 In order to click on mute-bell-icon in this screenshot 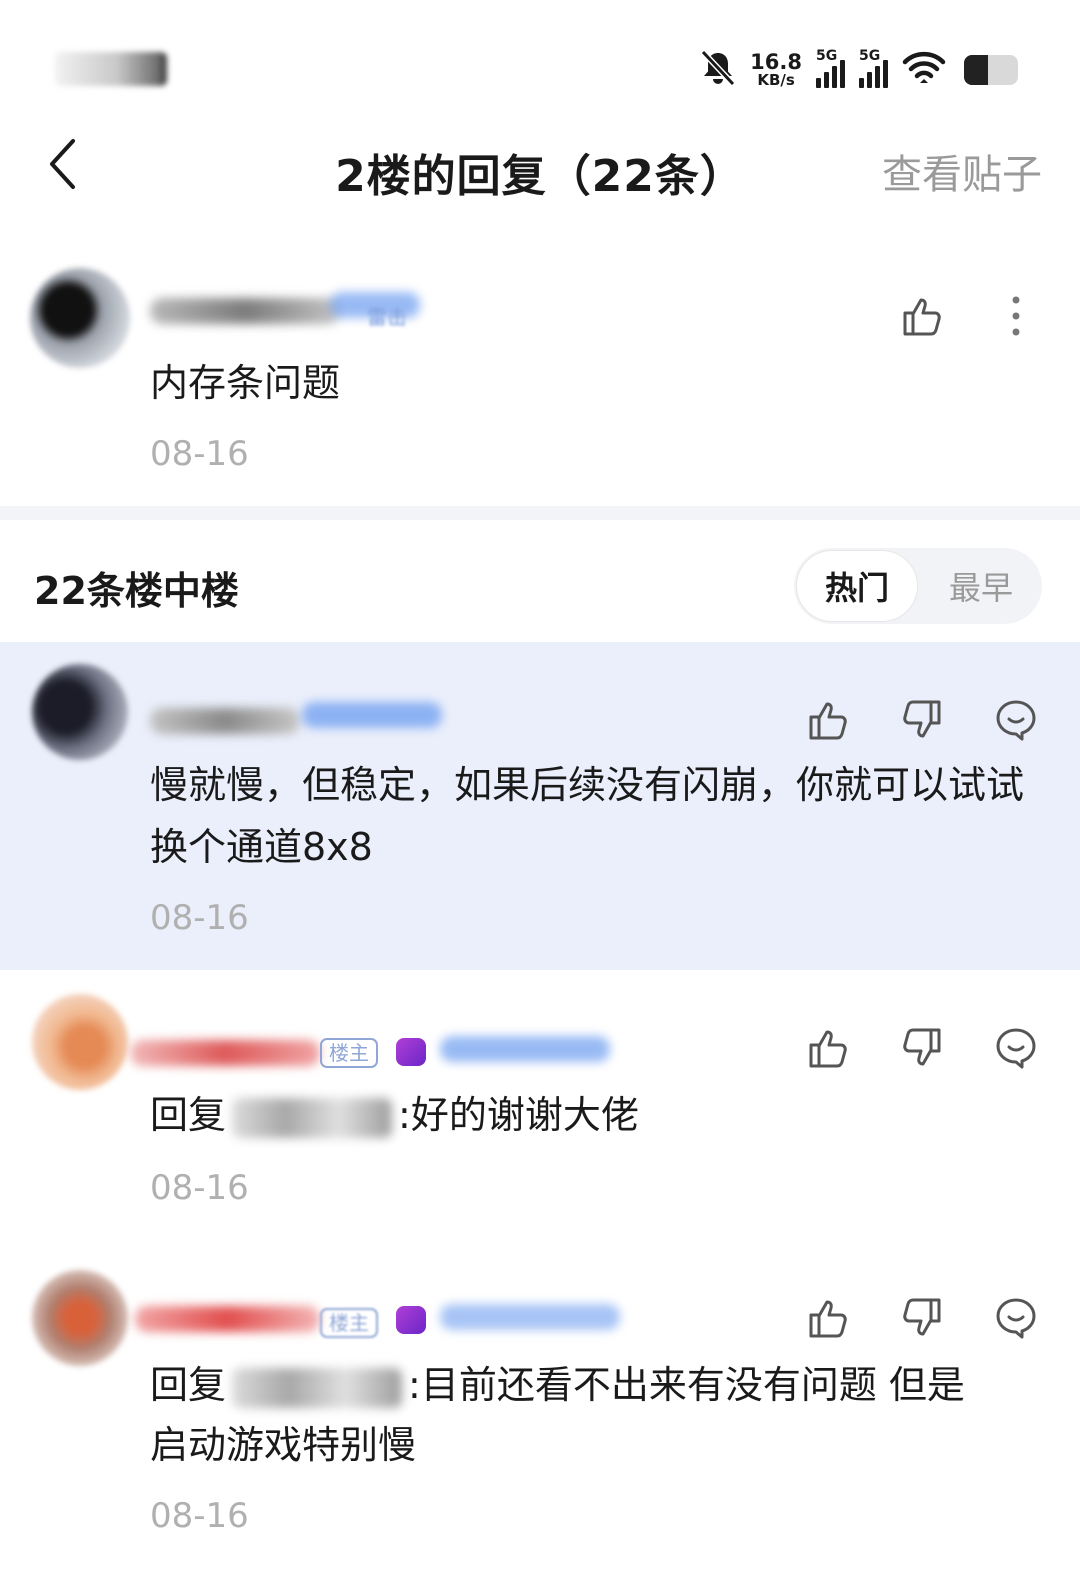, I will do `click(718, 70)`.